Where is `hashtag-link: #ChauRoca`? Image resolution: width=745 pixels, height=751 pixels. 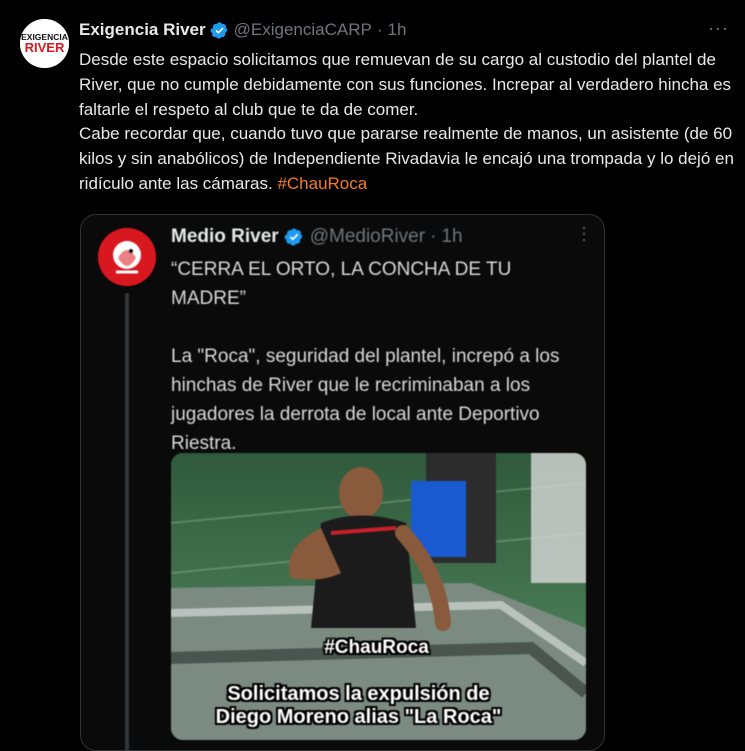
hashtag-link: #ChauRoca is located at coordinates (322, 183).